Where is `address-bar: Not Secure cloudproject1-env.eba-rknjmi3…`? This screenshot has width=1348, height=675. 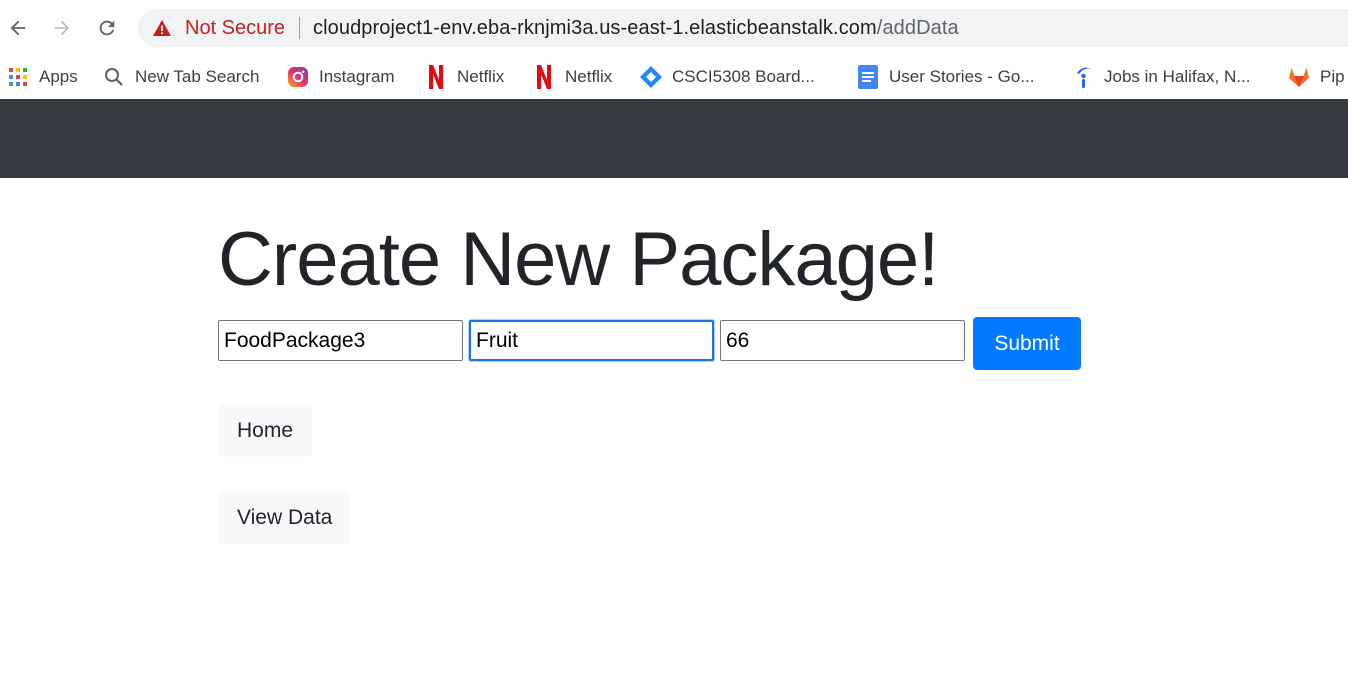
address-bar: Not Secure cloudproject1-env.eba-rknjmi3… is located at coordinates (743, 28).